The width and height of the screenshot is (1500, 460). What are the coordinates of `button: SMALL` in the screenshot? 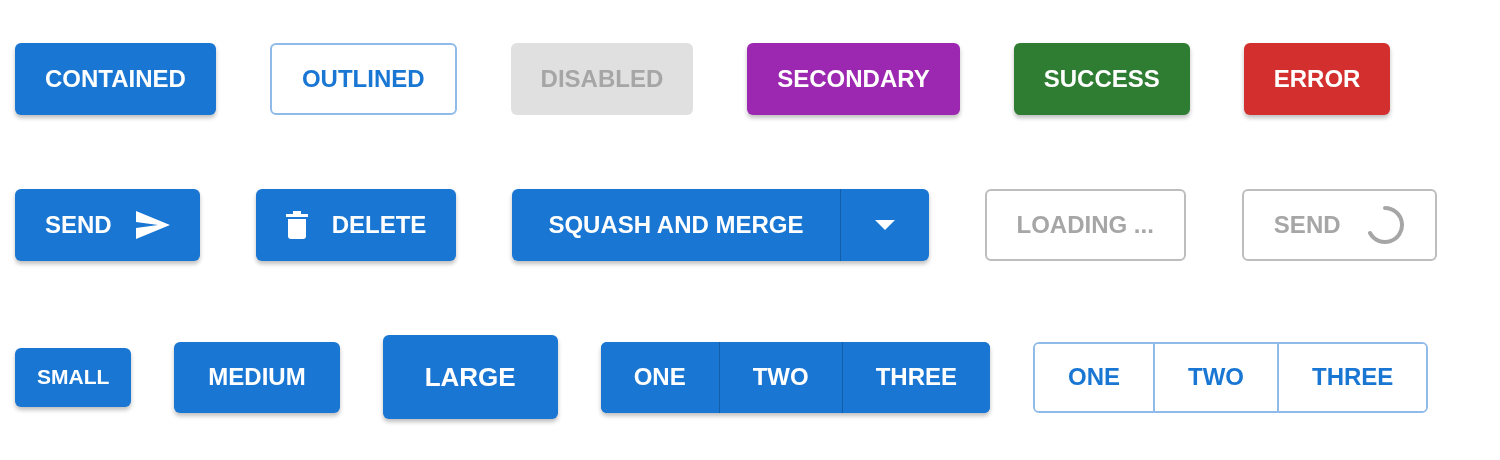 It's located at (73, 377).